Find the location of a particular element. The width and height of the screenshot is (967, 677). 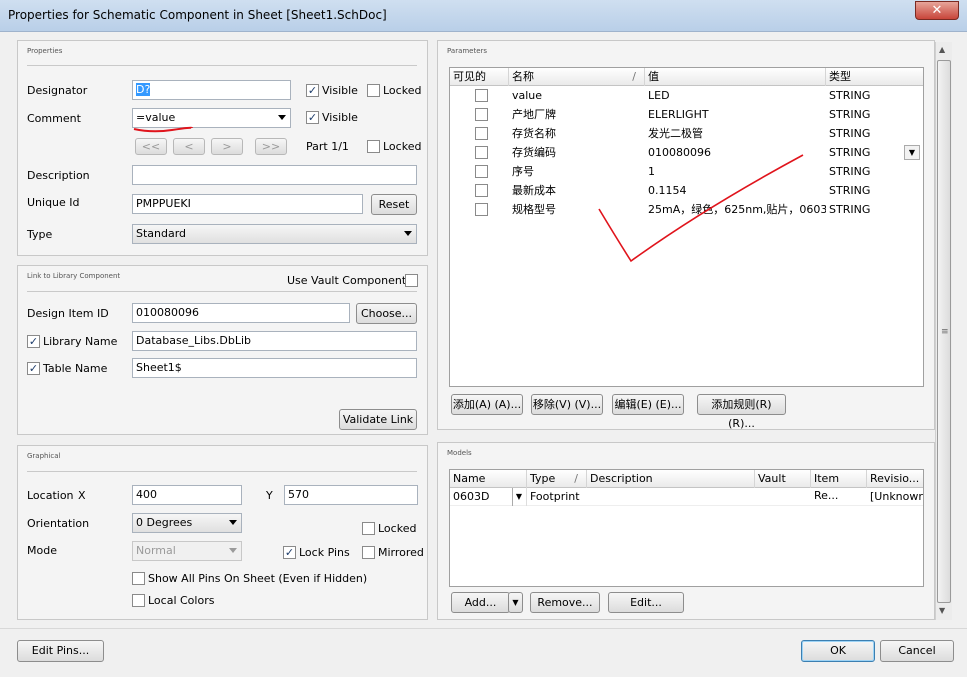

type-dropdown: Standard is located at coordinates (274, 234).